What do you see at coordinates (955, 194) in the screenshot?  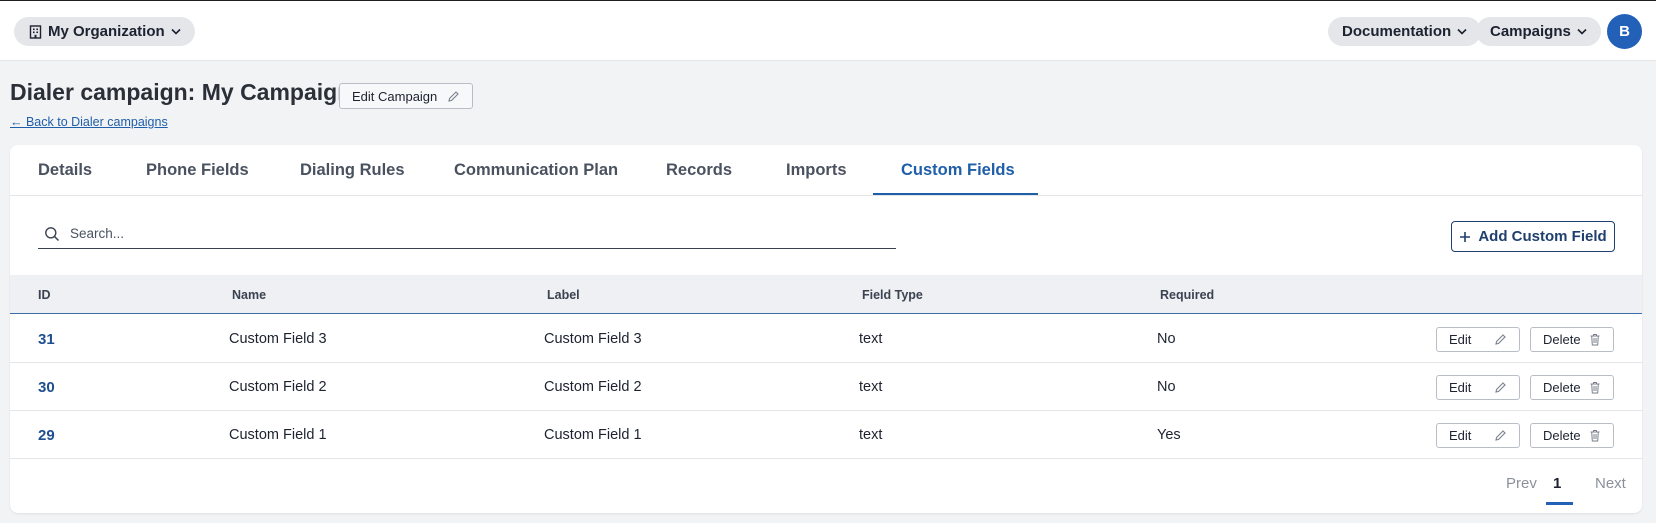 I see `active-tab-indicator` at bounding box center [955, 194].